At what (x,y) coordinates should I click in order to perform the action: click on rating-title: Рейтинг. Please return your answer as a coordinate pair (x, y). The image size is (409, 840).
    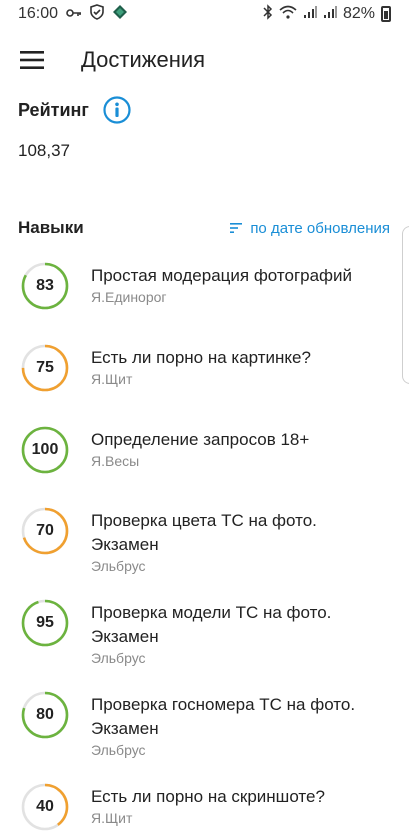
    Looking at the image, I should click on (53, 109).